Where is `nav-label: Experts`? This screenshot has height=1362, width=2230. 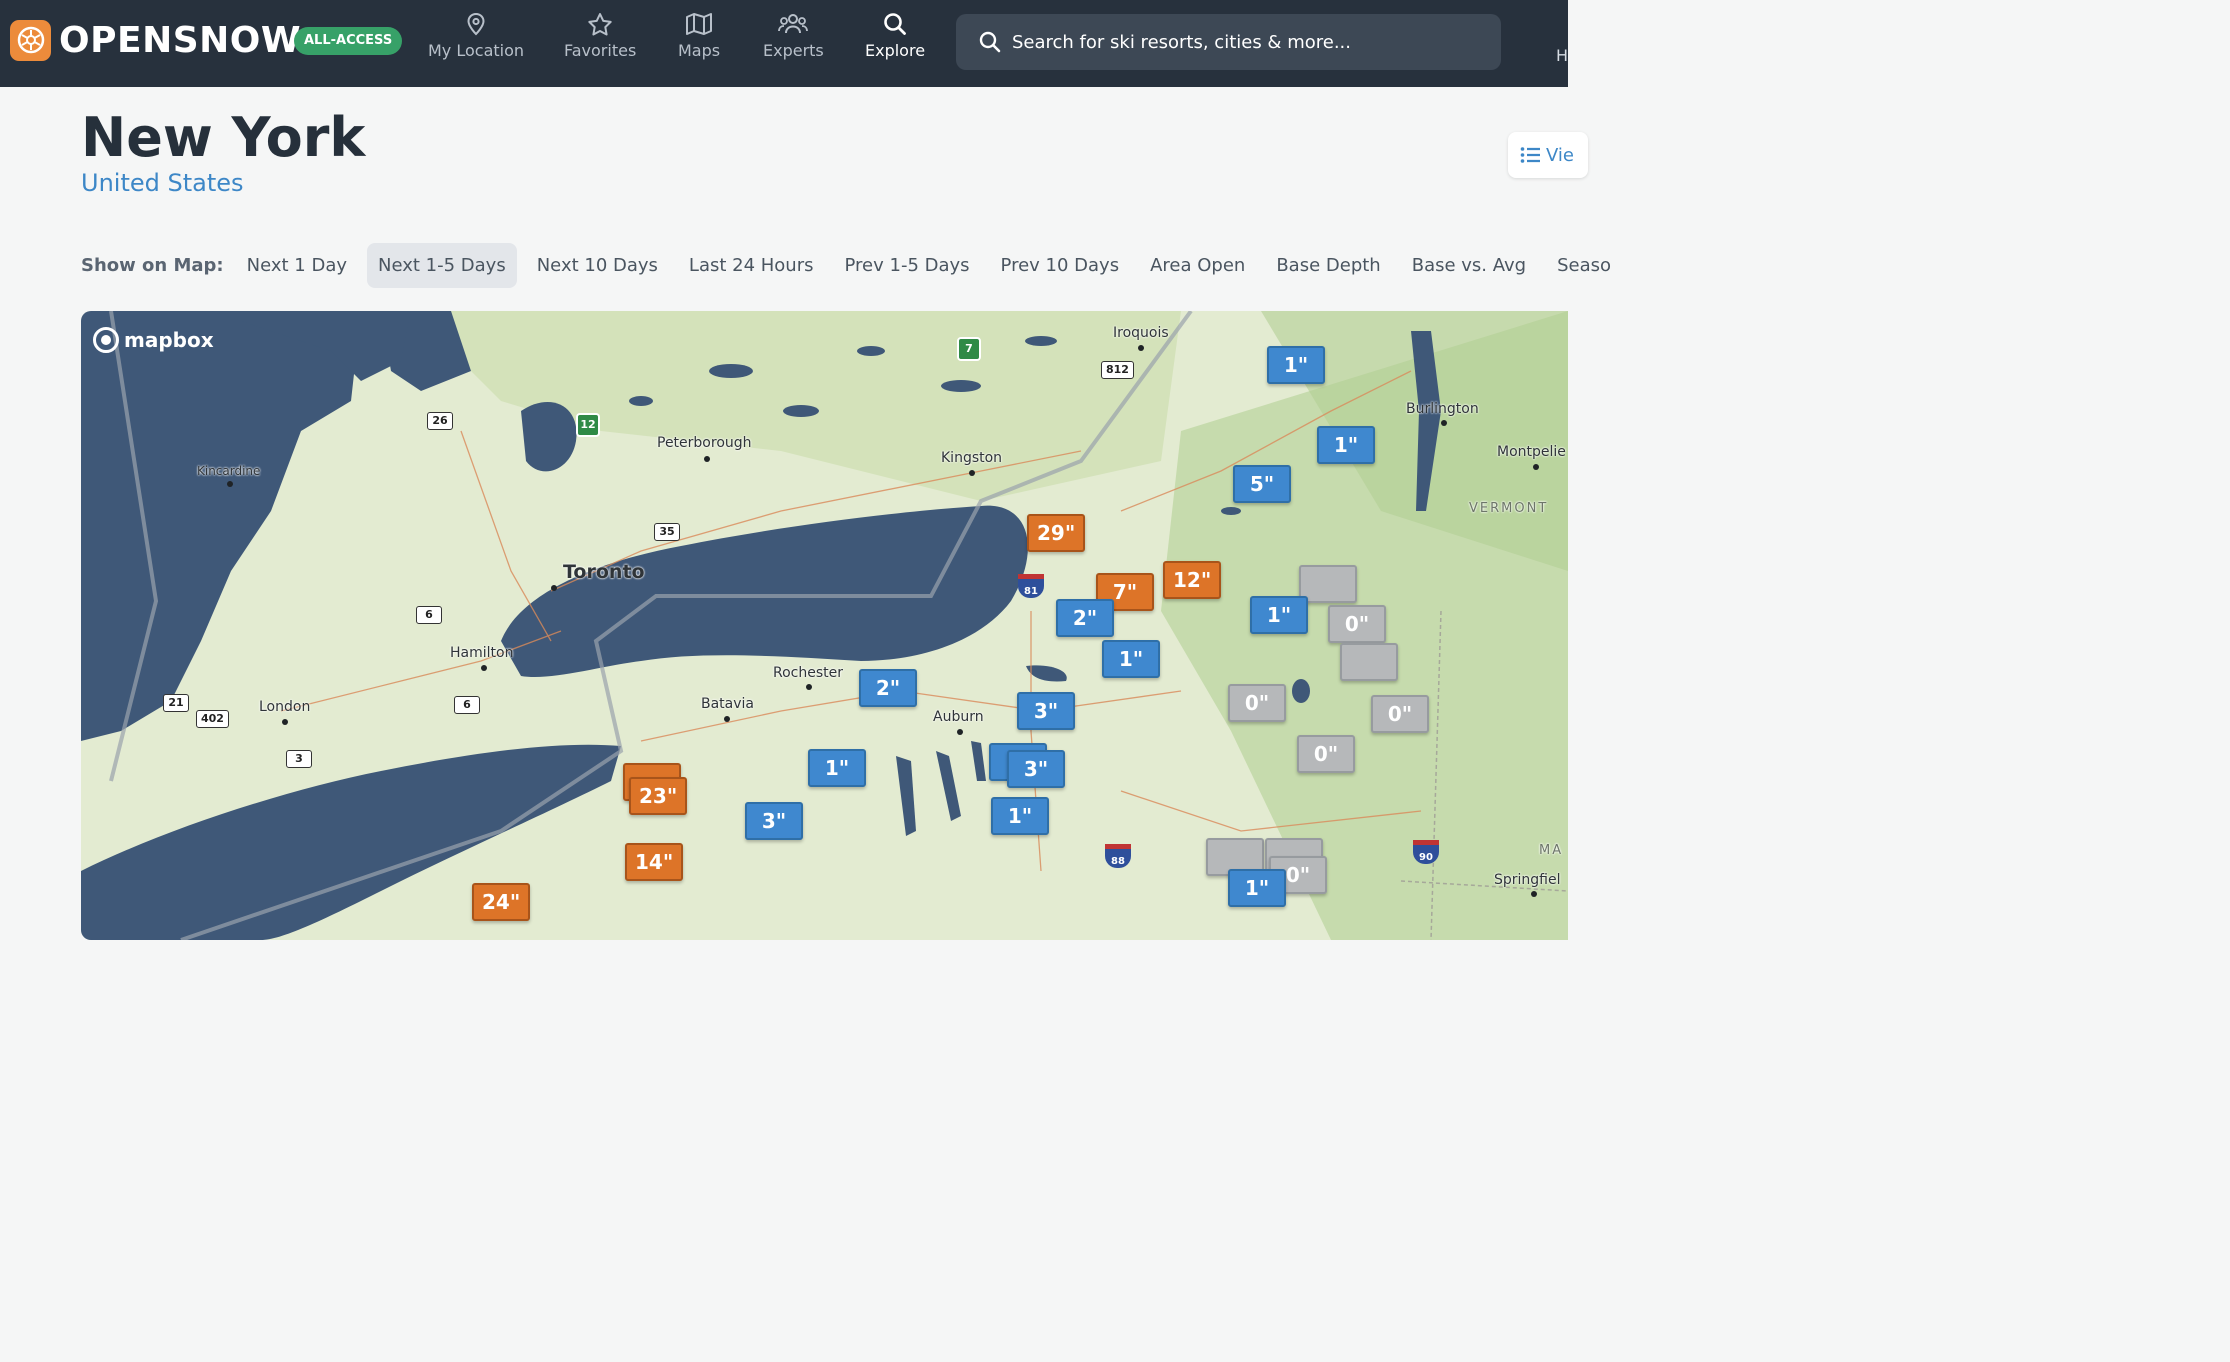
nav-label: Experts is located at coordinates (793, 50).